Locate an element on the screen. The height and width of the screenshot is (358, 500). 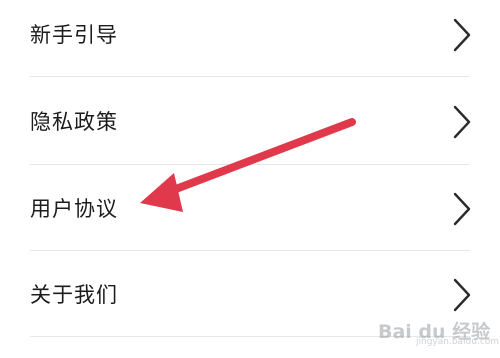
watermark-sub: jingyan.baidu.com is located at coordinates (458, 342).